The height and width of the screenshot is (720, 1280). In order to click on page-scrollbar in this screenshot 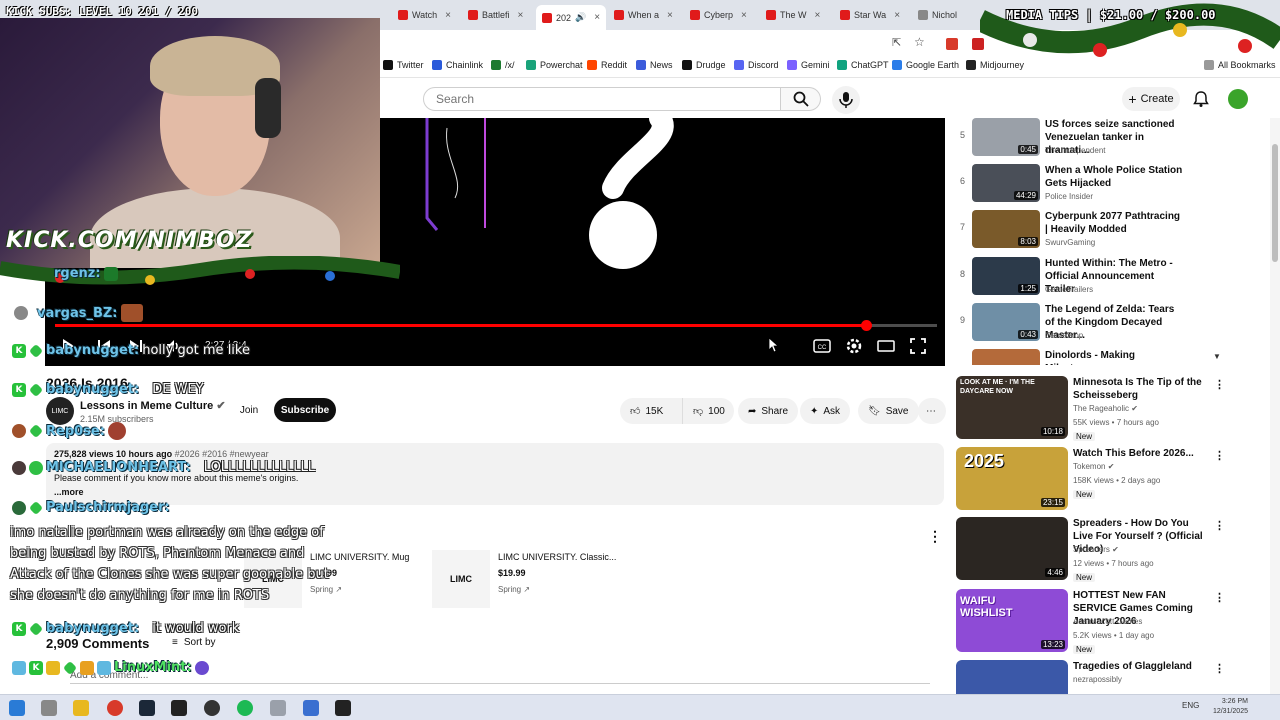, I will do `click(1275, 406)`.